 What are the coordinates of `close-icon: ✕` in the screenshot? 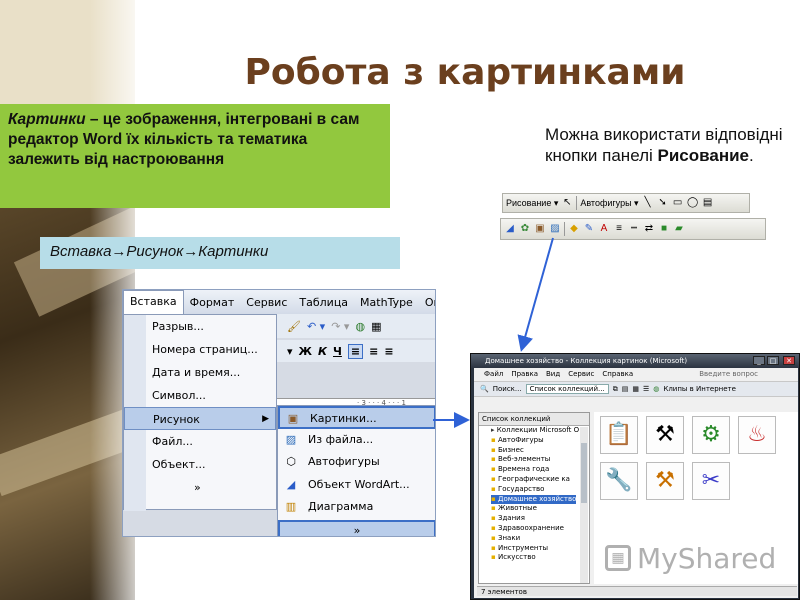 It's located at (789, 360).